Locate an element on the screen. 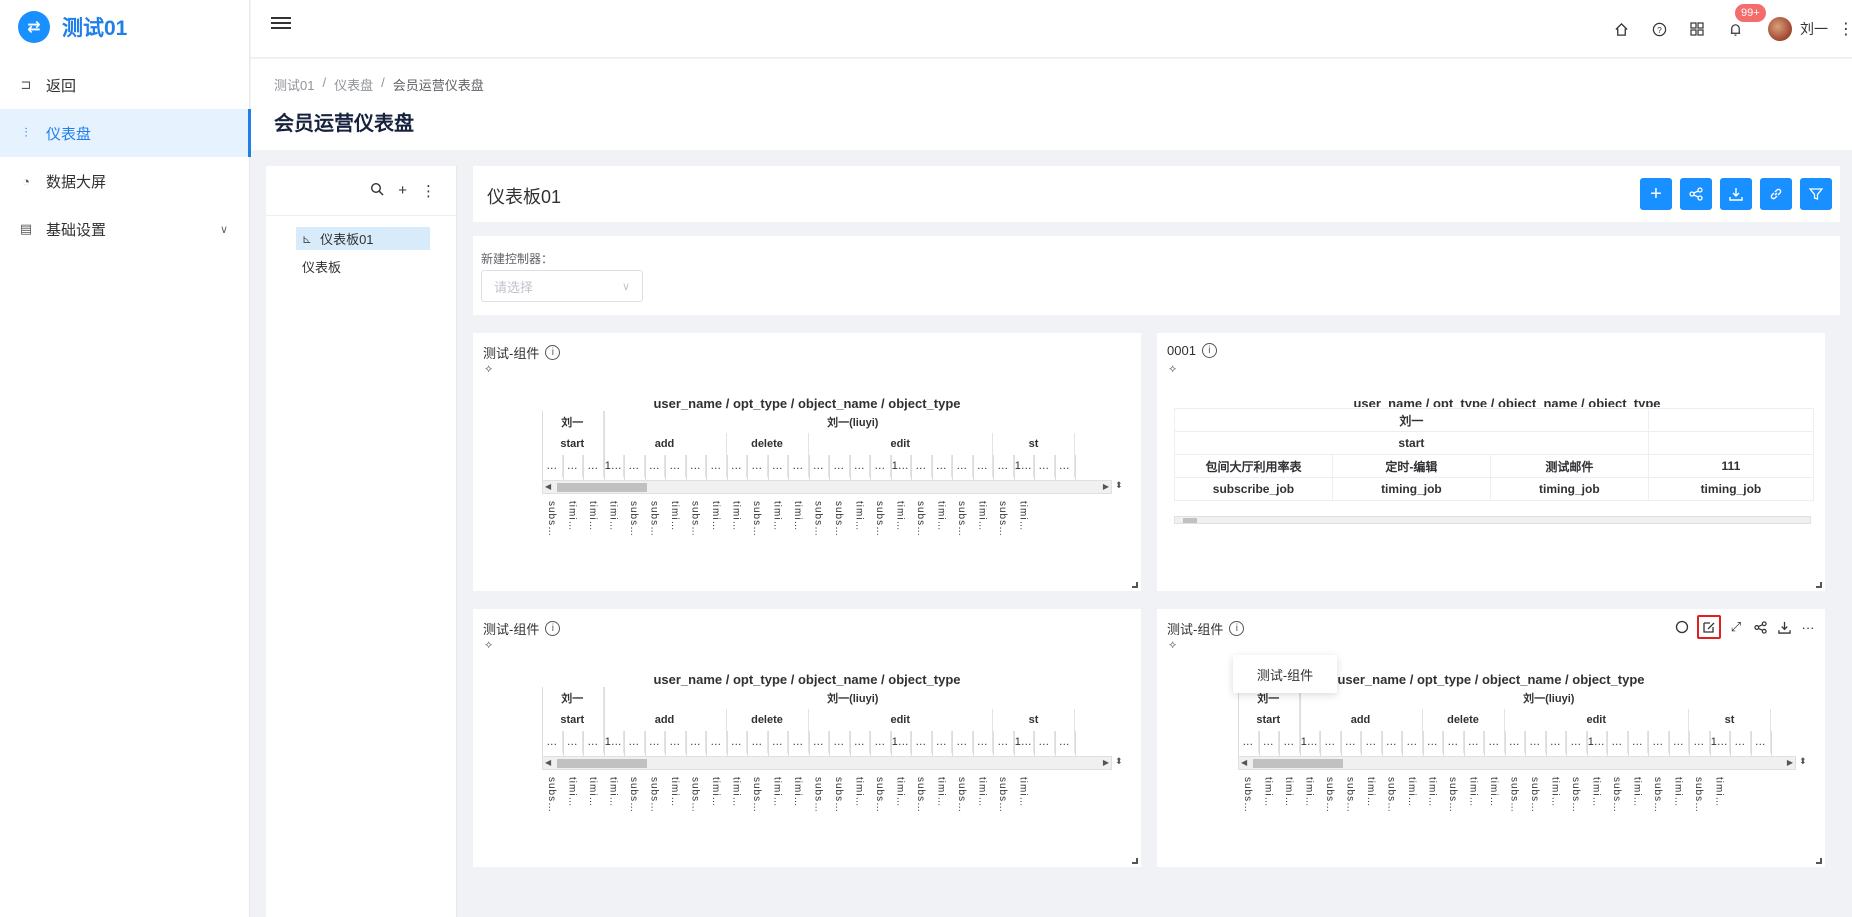 Image resolution: width=1852 pixels, height=917 pixels. add-chart-button: + is located at coordinates (1656, 194).